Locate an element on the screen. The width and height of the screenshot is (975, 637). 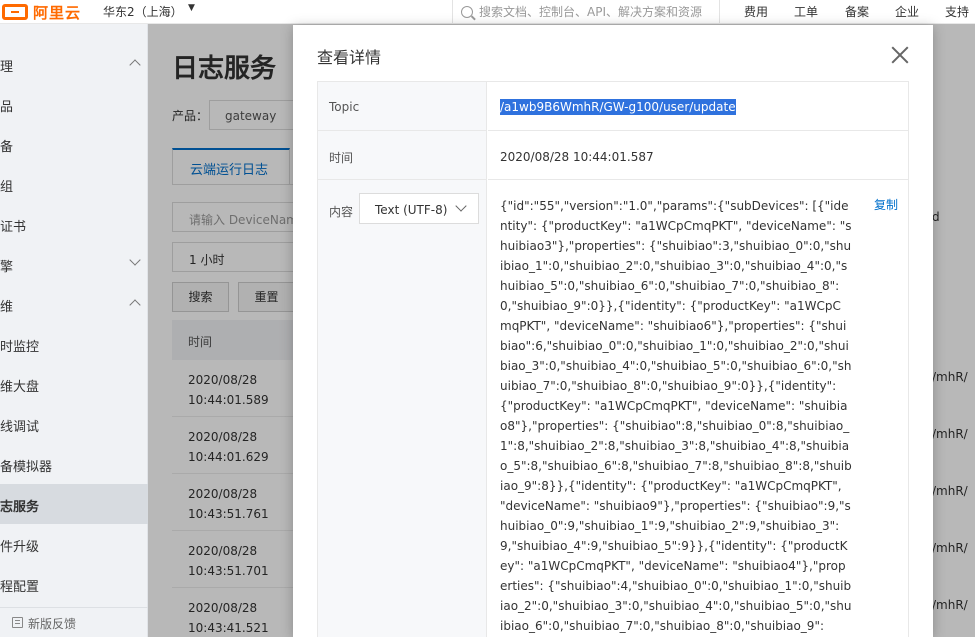
sidebar-item-label: 品 is located at coordinates (7, 107).